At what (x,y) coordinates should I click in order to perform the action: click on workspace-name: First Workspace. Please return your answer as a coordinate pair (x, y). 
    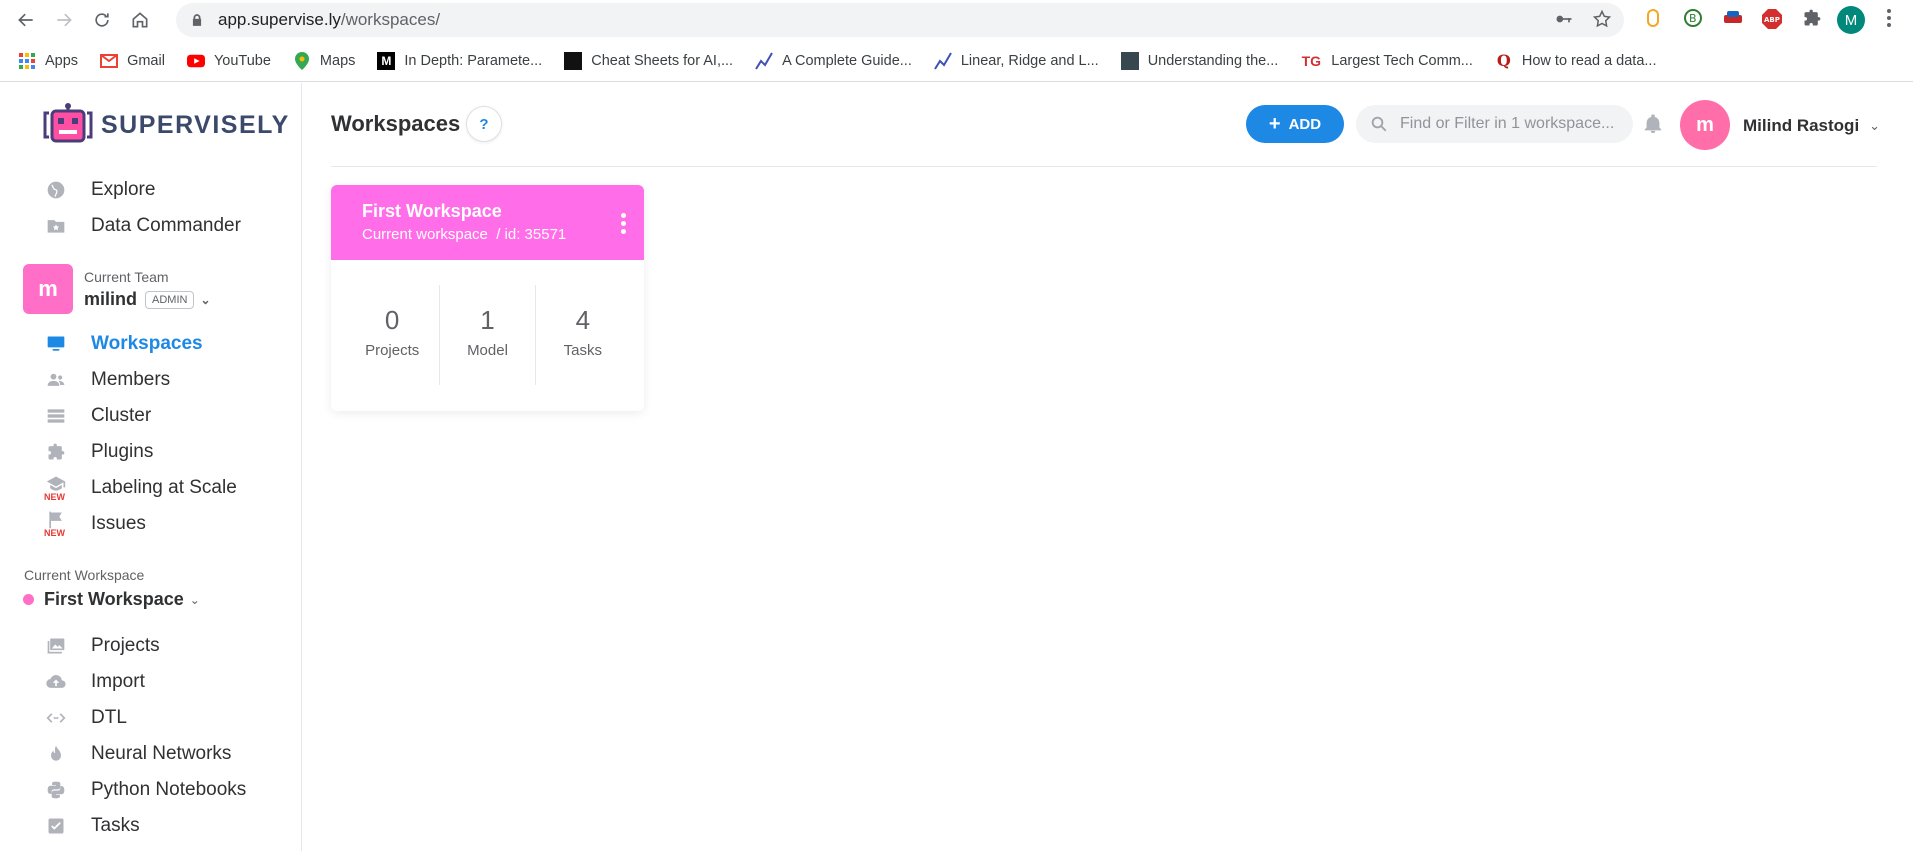
    Looking at the image, I should click on (114, 599).